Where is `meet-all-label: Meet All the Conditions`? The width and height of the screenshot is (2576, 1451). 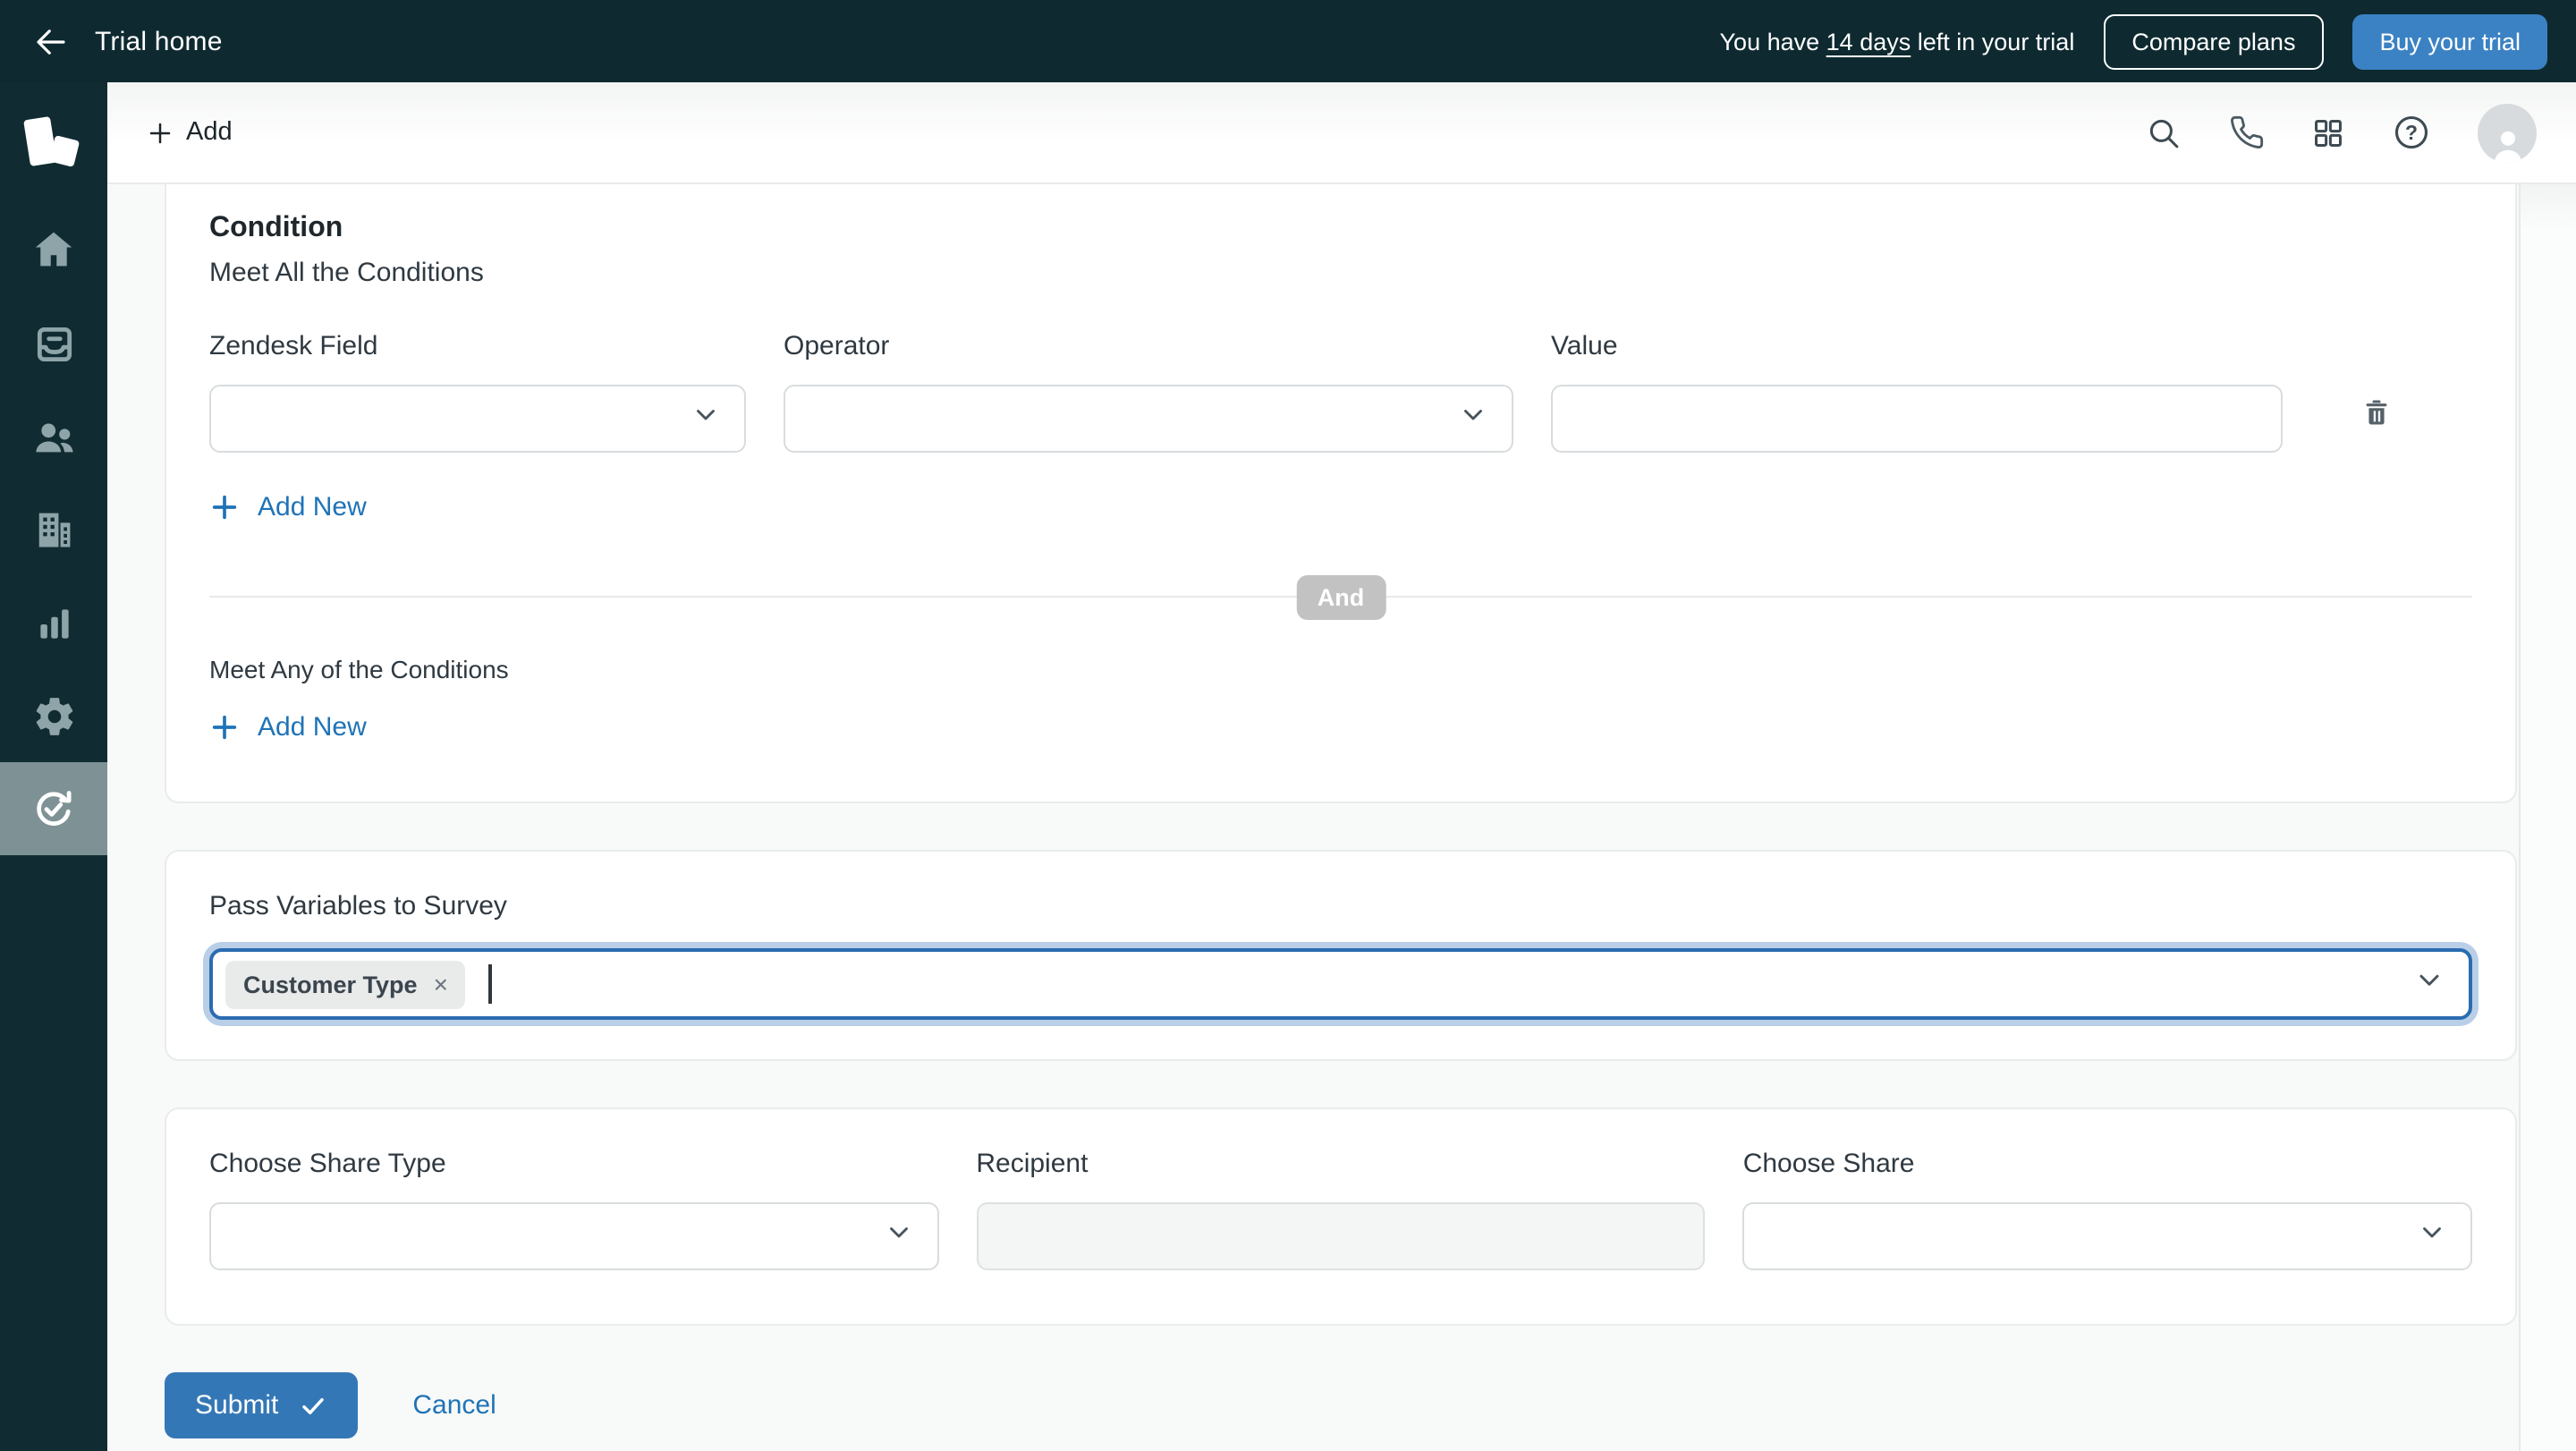 meet-all-label: Meet All the Conditions is located at coordinates (346, 273).